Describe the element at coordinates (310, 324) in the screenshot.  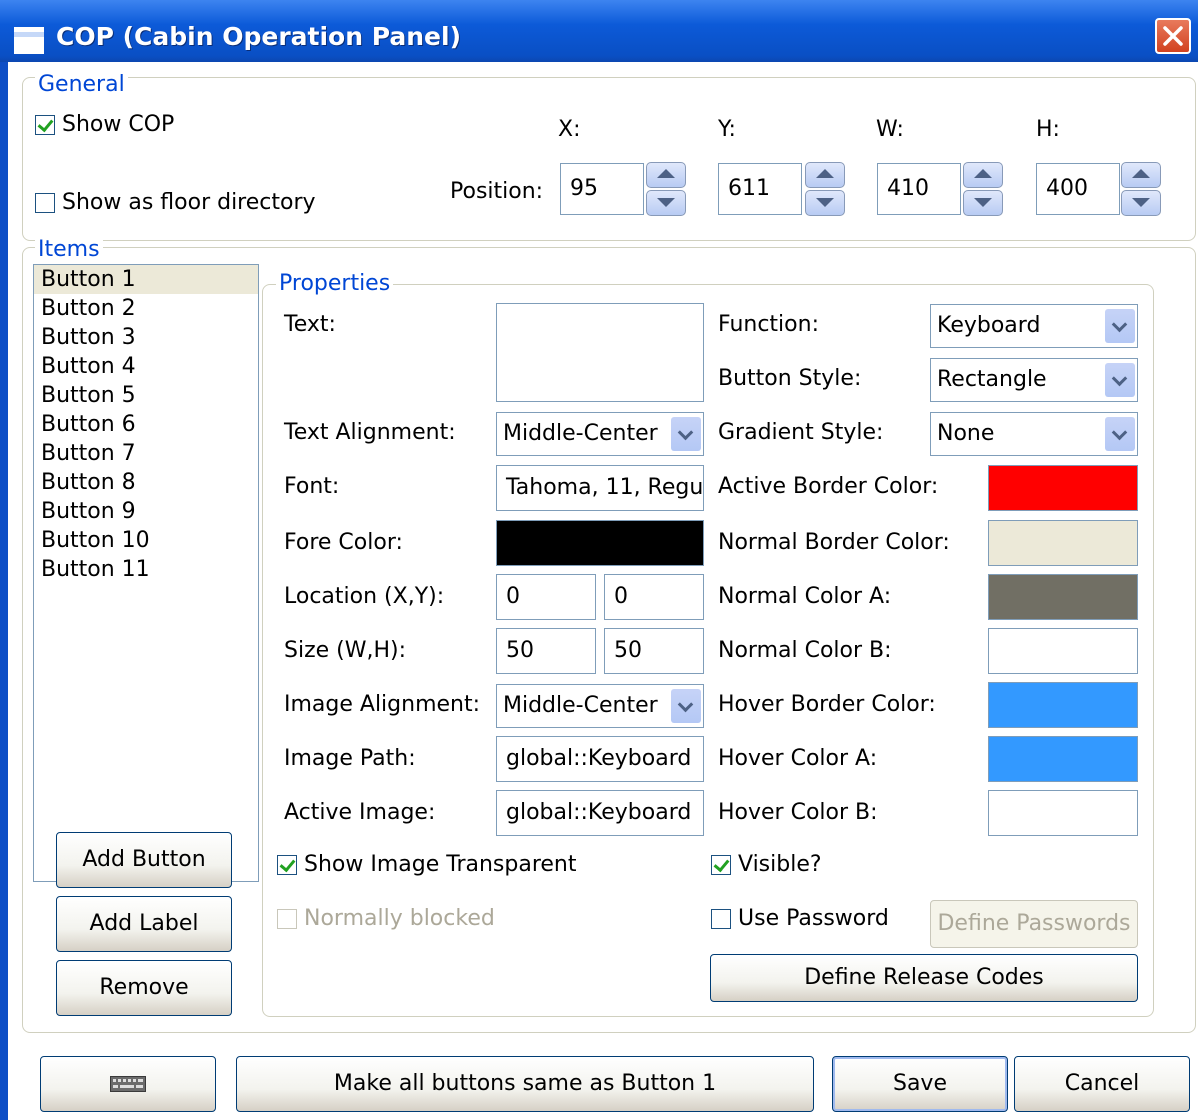
I see `text-label: Text:` at that location.